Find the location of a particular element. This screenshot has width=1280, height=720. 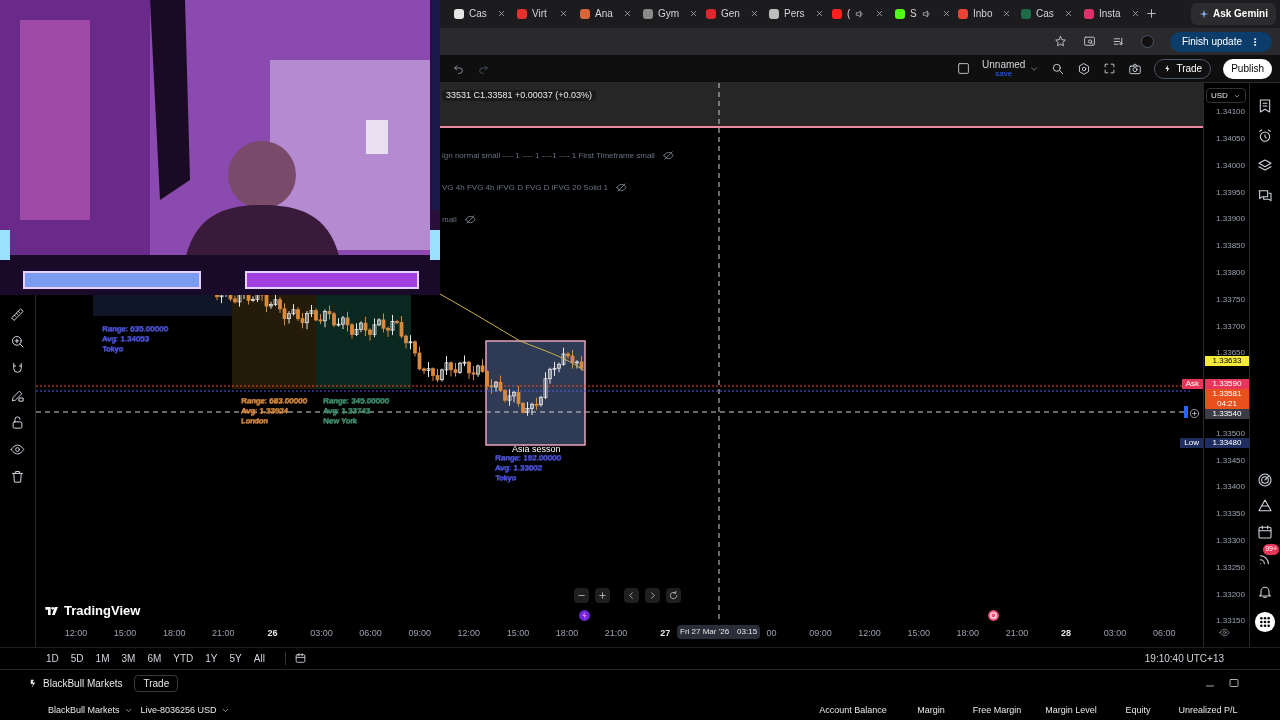

time-label: 21:00 is located at coordinates (616, 634).